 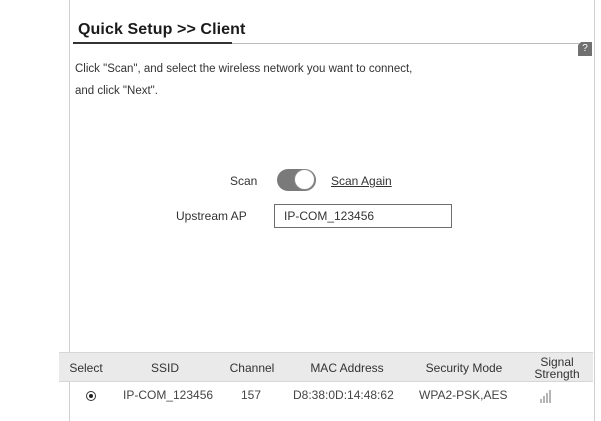 I want to click on col-mac-address: MAC Address, so click(x=347, y=368).